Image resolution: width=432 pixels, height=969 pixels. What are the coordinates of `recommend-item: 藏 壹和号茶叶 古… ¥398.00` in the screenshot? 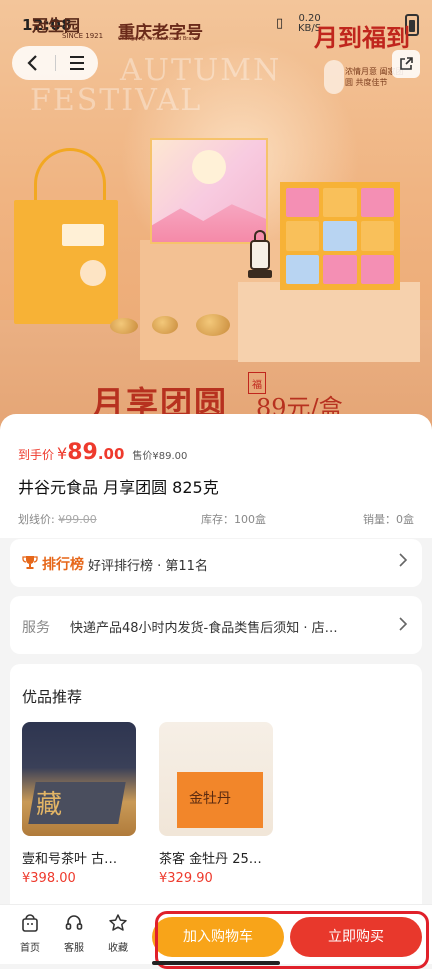 It's located at (80, 804).